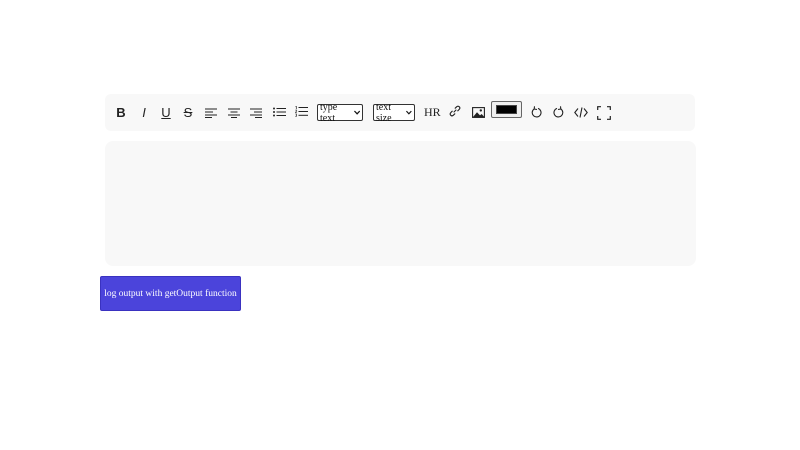 The width and height of the screenshot is (800, 450). I want to click on align-left-button, so click(211, 112).